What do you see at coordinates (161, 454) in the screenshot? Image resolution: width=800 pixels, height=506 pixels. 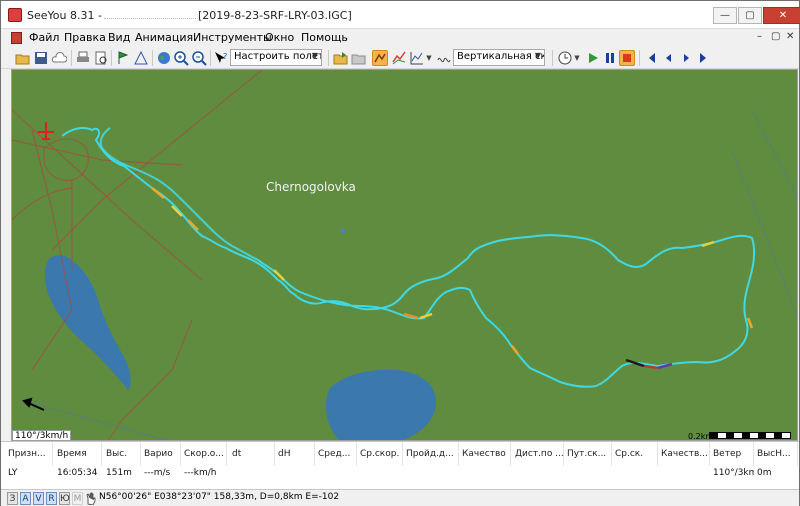 I see `column-header: Варио` at bounding box center [161, 454].